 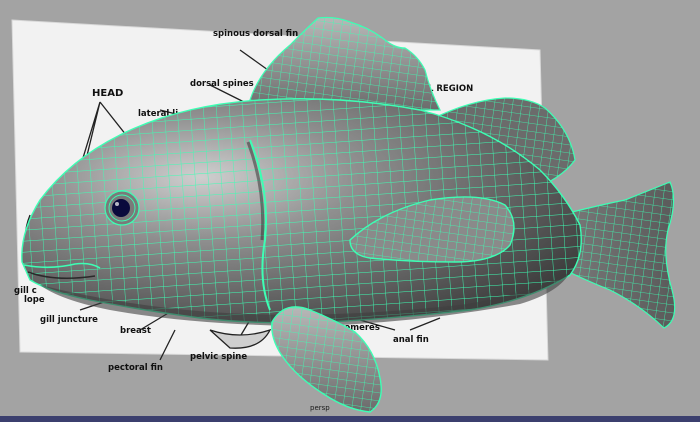 I want to click on ref-label-region: L REGION, so click(x=450, y=89).